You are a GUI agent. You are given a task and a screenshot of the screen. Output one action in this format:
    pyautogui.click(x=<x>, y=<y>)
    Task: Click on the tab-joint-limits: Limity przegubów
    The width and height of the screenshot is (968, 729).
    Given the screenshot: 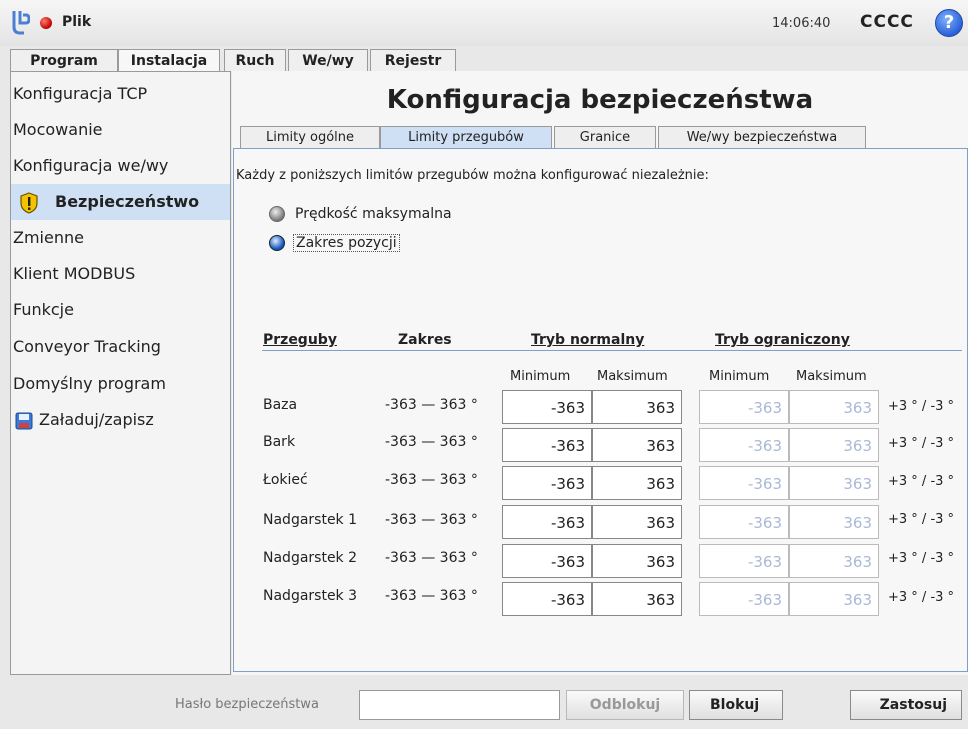 What is the action you would take?
    pyautogui.click(x=466, y=137)
    